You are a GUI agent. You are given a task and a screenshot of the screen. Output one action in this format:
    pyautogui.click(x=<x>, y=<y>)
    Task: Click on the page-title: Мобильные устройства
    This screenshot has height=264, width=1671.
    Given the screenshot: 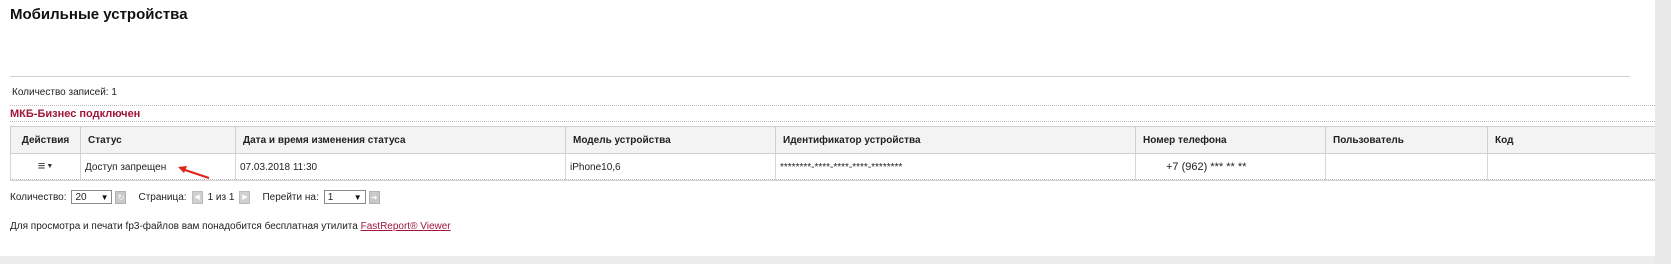 What is the action you would take?
    pyautogui.click(x=99, y=14)
    